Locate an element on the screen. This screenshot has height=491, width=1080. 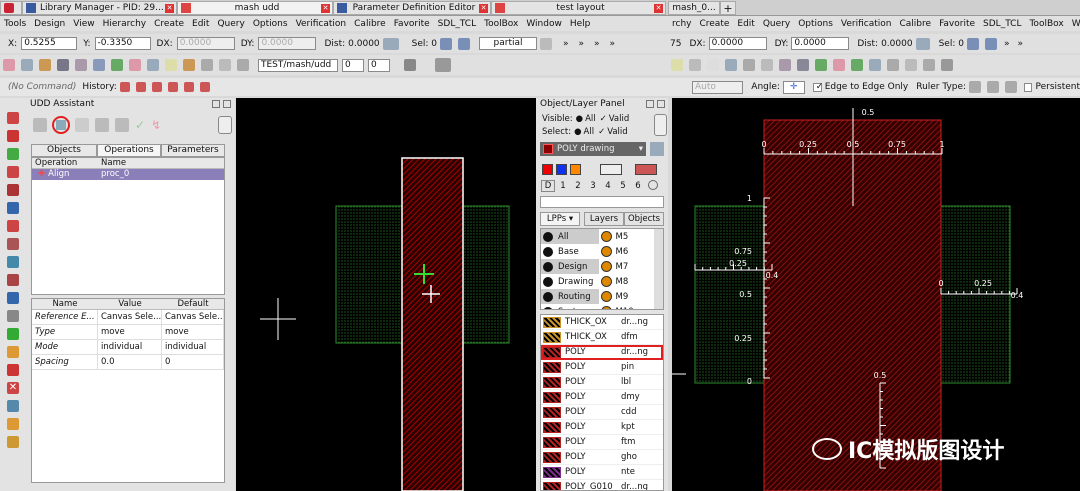
y-field: -0.3350 is located at coordinates (122, 43).